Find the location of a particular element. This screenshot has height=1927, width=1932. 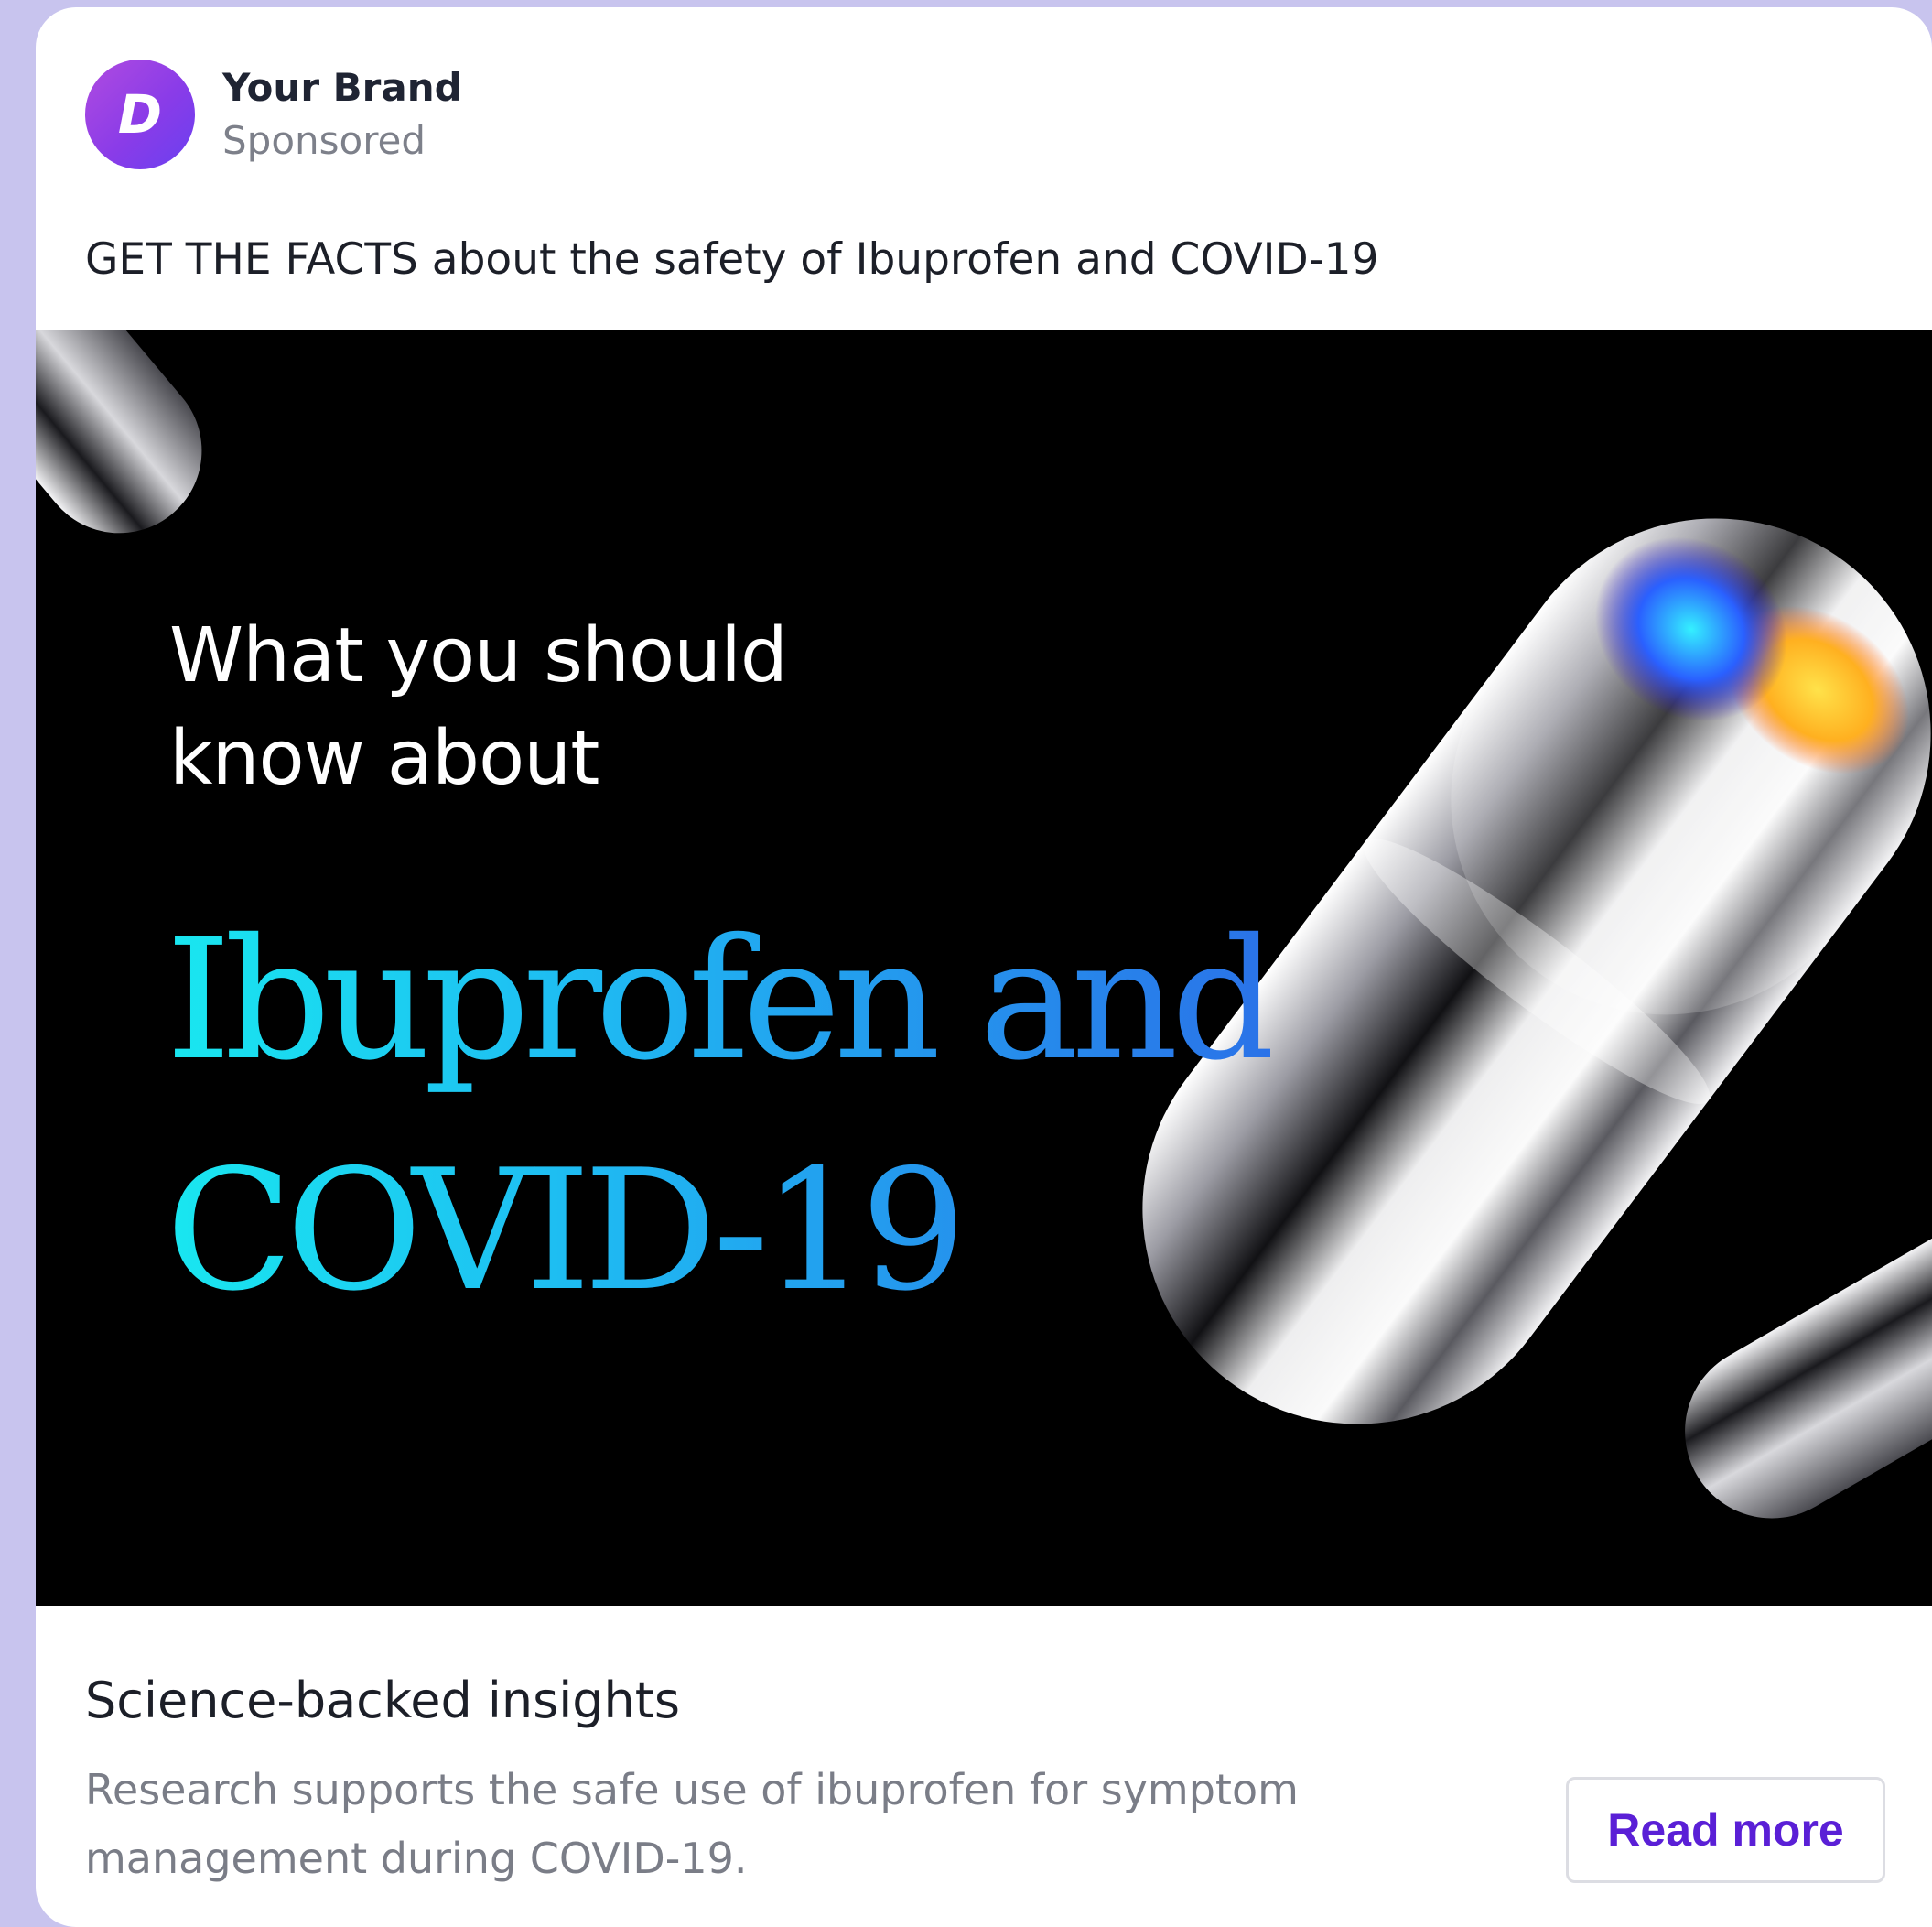

post-header: D Your Brand Sponsored is located at coordinates (273, 114).